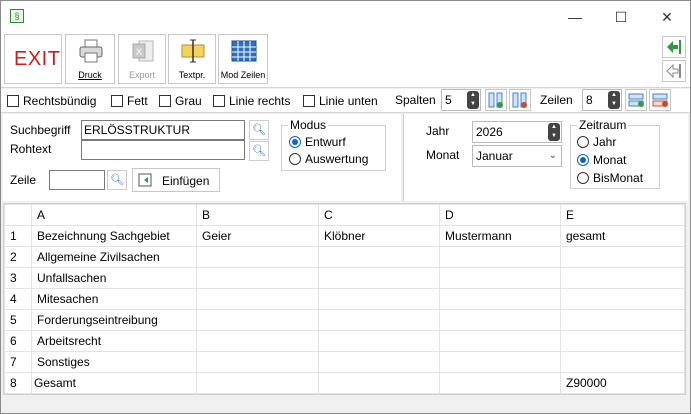 This screenshot has width=691, height=414. Describe the element at coordinates (141, 75) in the screenshot. I see `export-label: Export` at that location.